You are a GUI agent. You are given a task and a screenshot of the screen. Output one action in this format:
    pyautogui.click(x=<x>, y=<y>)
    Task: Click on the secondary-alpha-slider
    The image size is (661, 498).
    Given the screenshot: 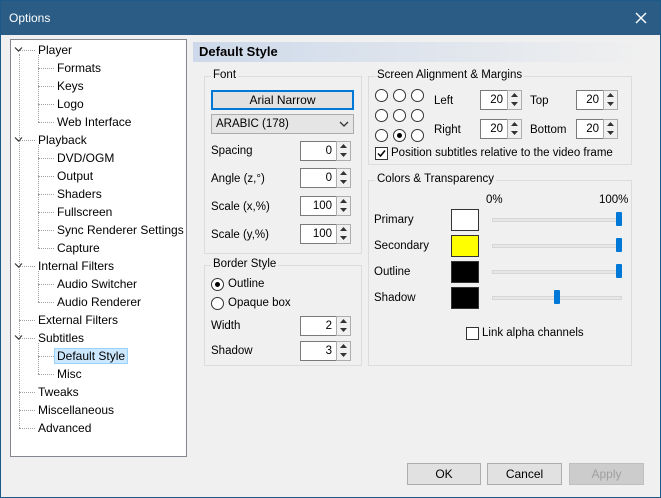 What is the action you would take?
    pyautogui.click(x=557, y=246)
    